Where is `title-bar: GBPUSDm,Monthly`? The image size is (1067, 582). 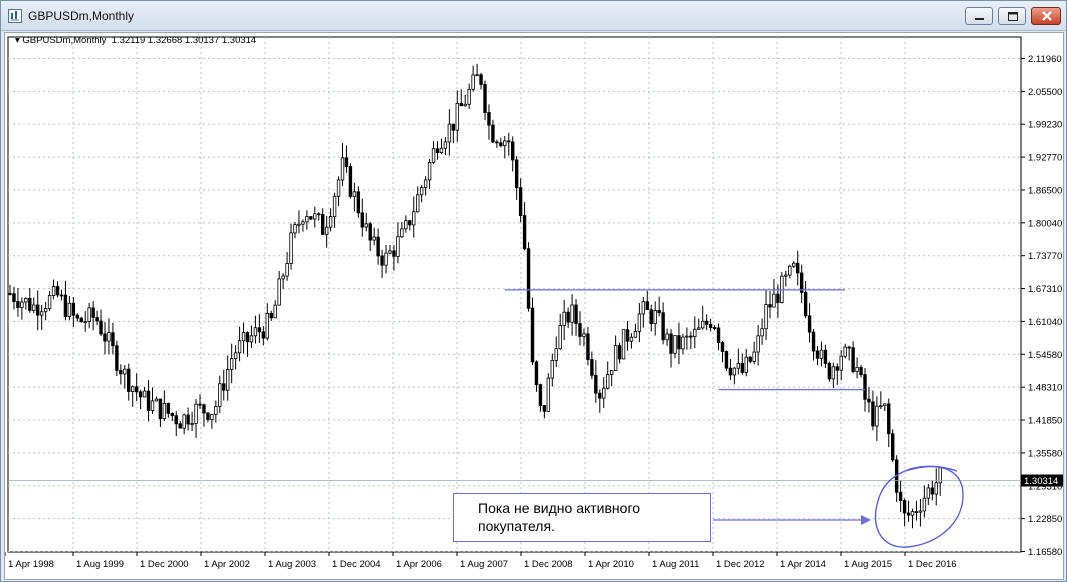 title-bar: GBPUSDm,Monthly is located at coordinates (533, 16).